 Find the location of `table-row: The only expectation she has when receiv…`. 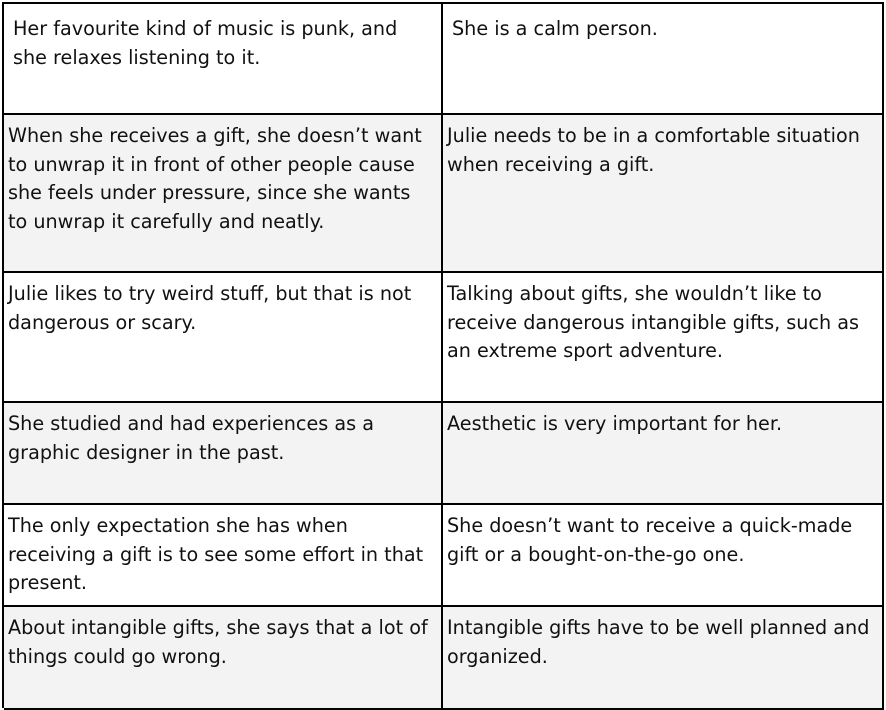

table-row: The only expectation she has when receiv… is located at coordinates (444, 556).